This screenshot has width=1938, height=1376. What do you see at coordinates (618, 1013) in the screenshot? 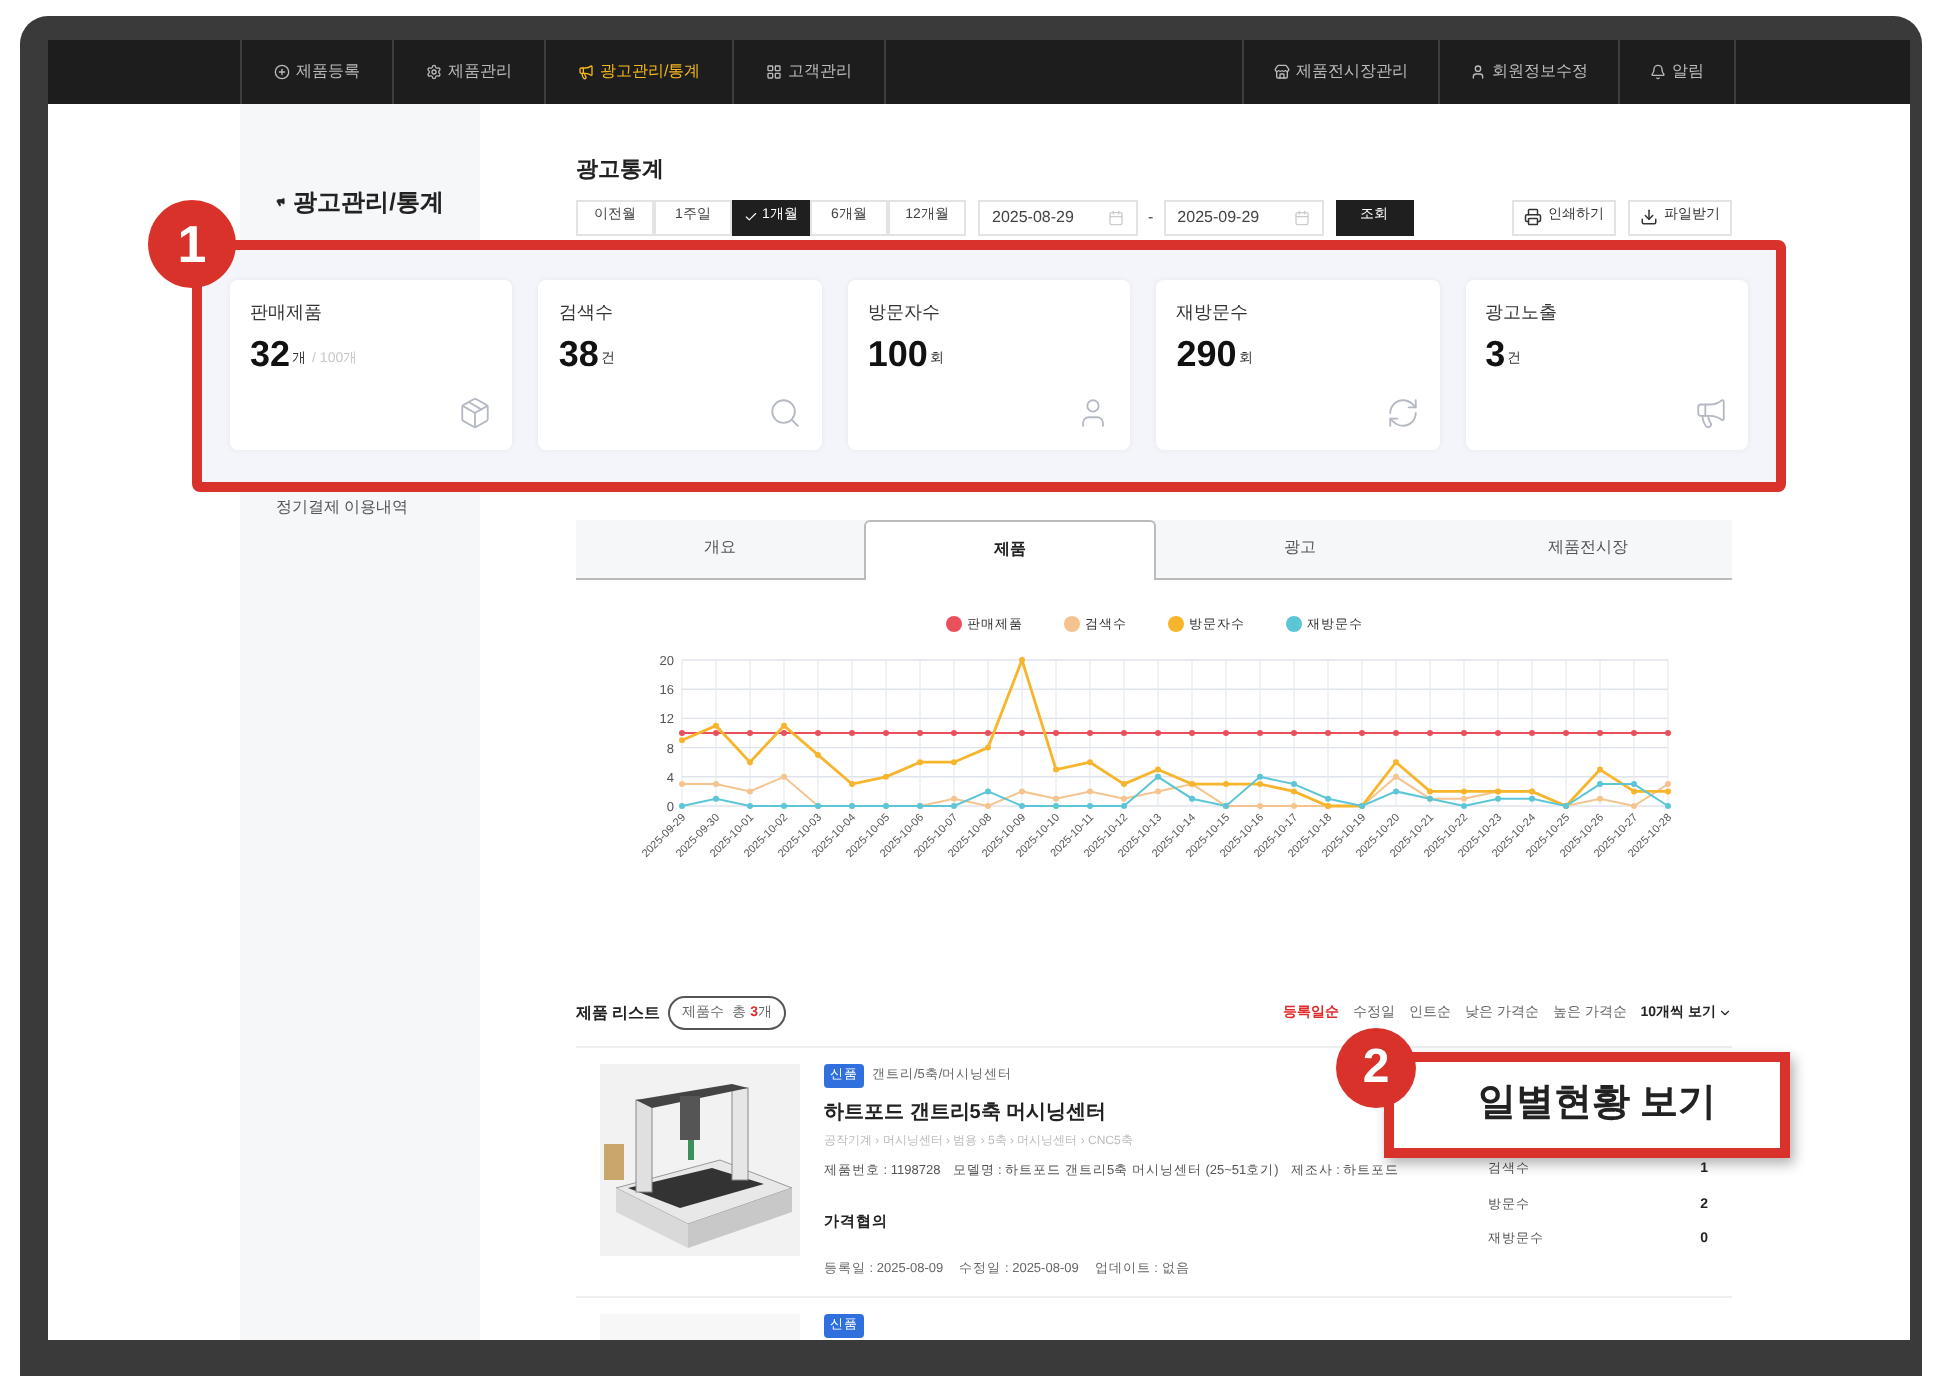
I see `list-title: 제품 리스트` at bounding box center [618, 1013].